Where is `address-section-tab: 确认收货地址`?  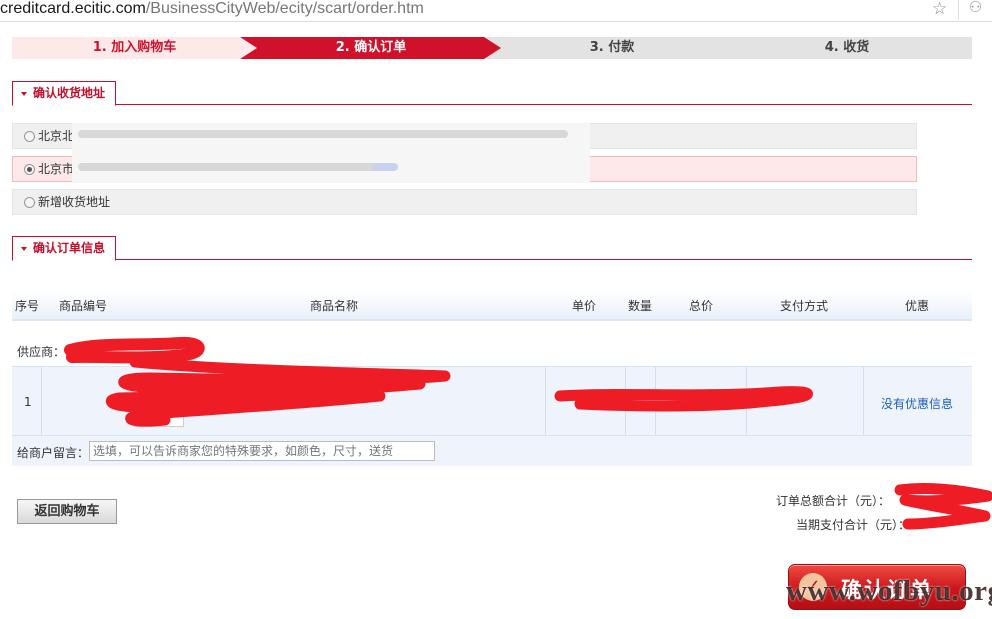
address-section-tab: 确认收货地址 is located at coordinates (64, 93).